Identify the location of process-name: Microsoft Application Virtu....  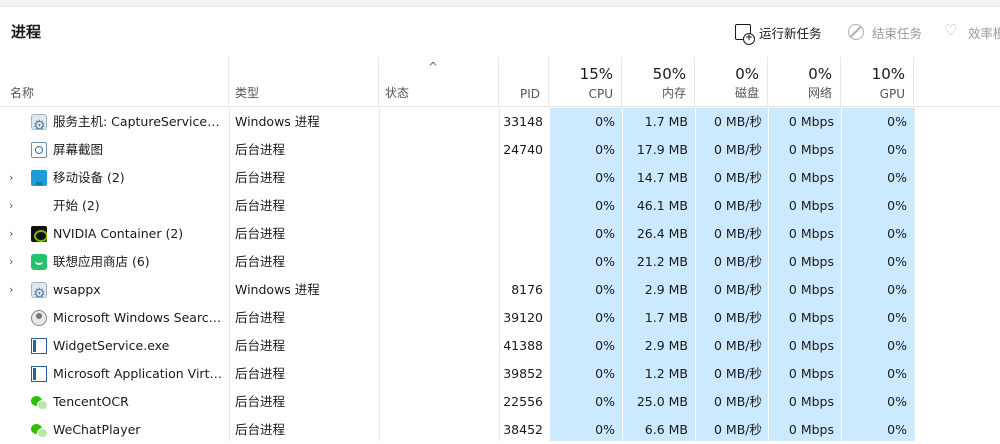
(139, 373).